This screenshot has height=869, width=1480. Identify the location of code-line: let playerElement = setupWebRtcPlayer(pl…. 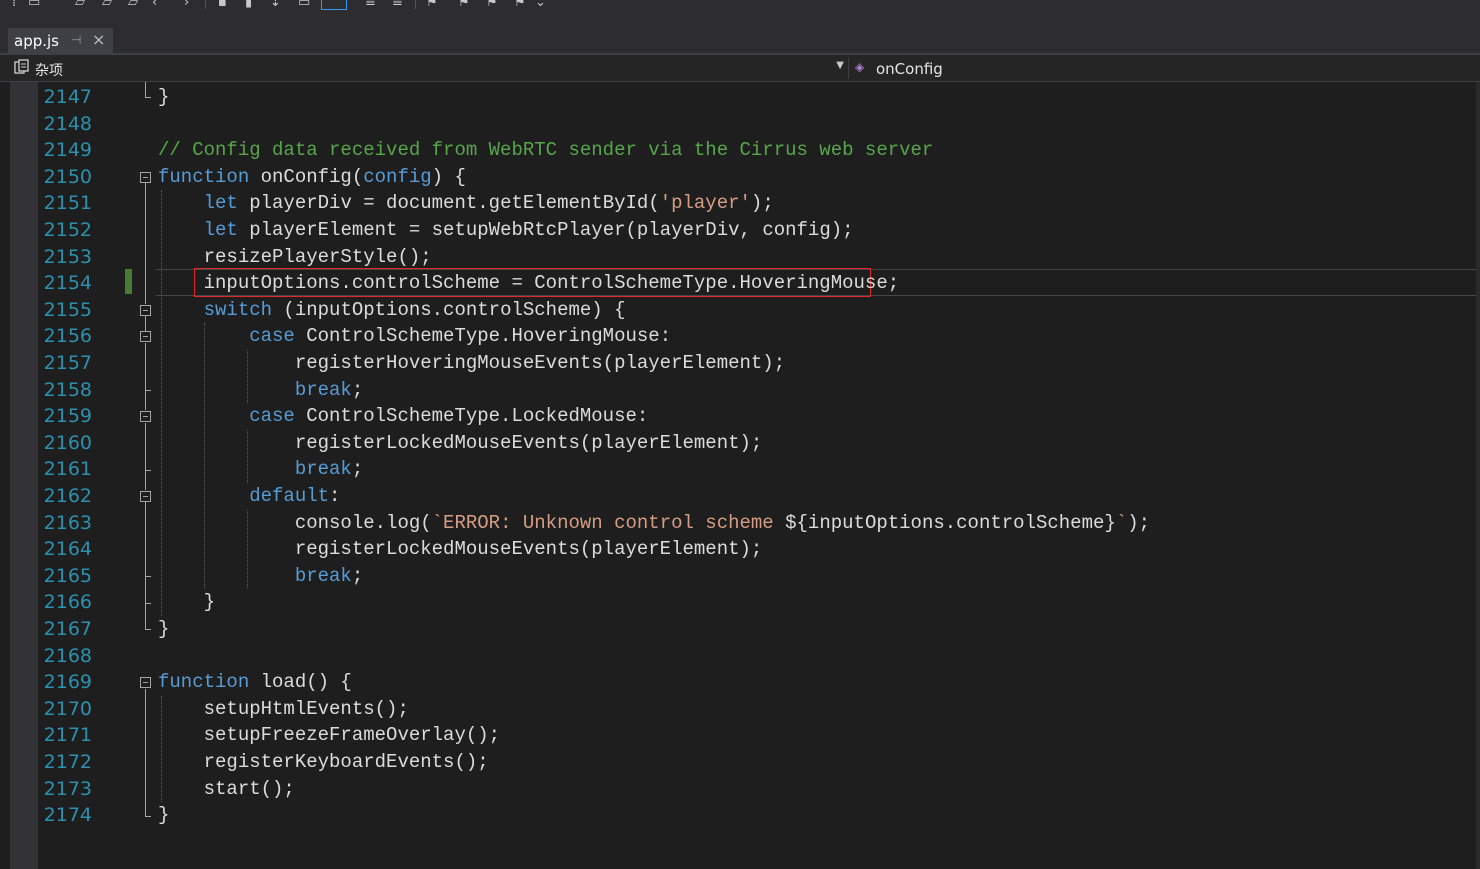
(506, 230).